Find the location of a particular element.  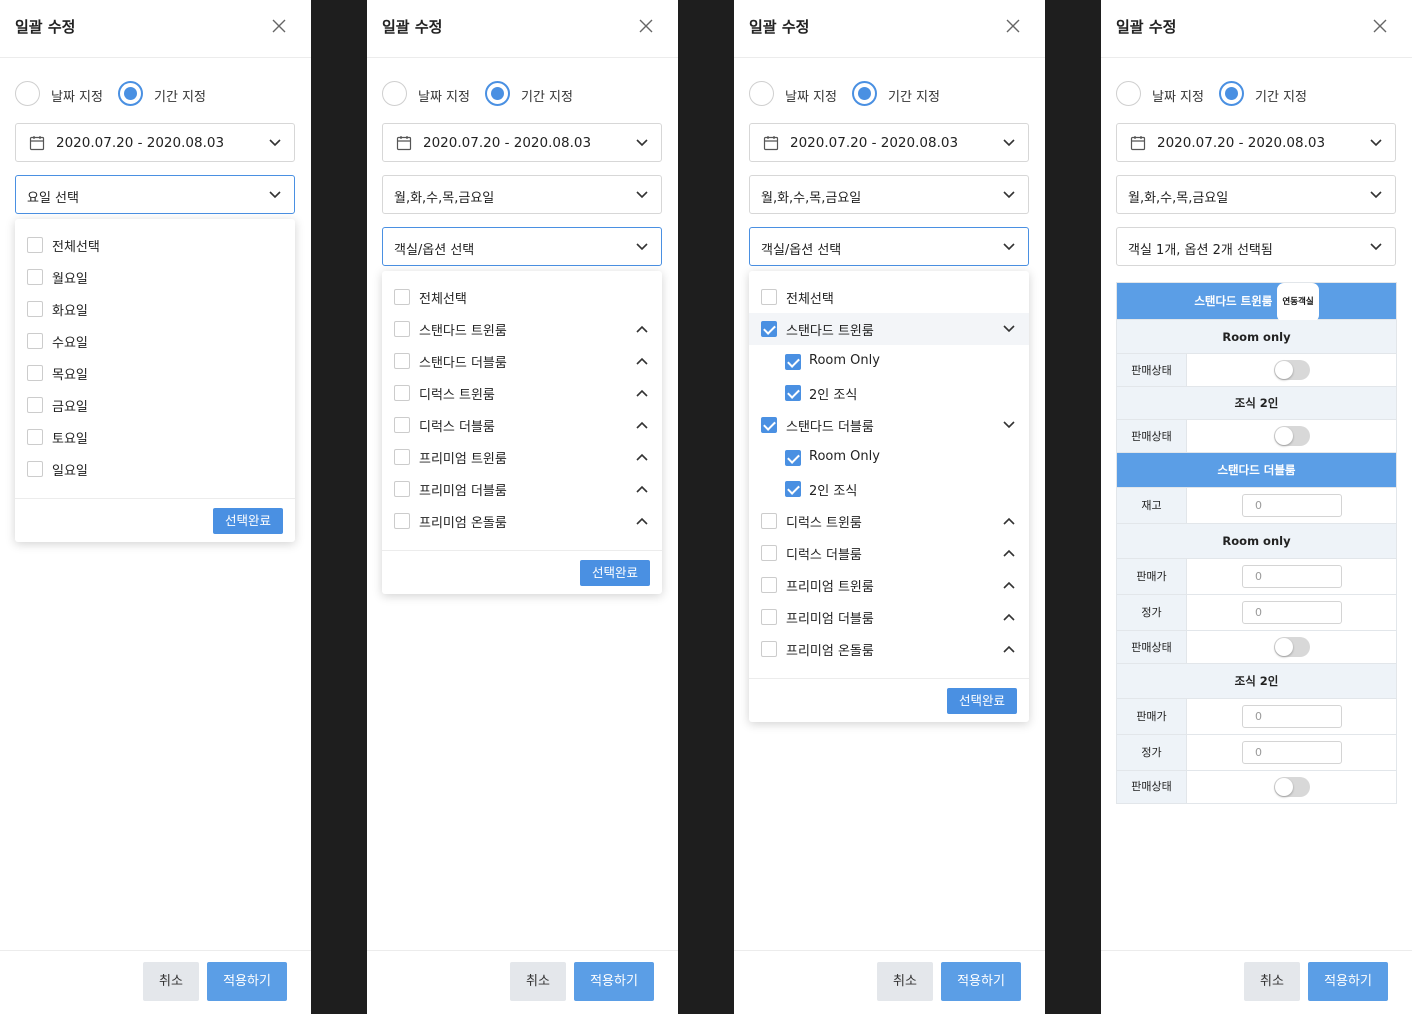

sale-price-input: 0 is located at coordinates (1292, 716).